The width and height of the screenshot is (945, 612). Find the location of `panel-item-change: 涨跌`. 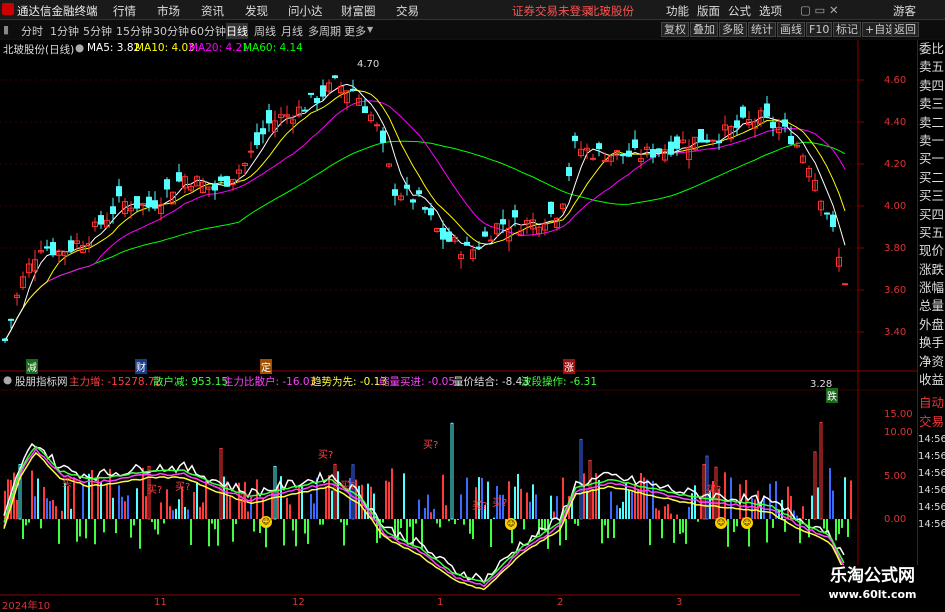

panel-item-change: 涨跌 is located at coordinates (931, 270).